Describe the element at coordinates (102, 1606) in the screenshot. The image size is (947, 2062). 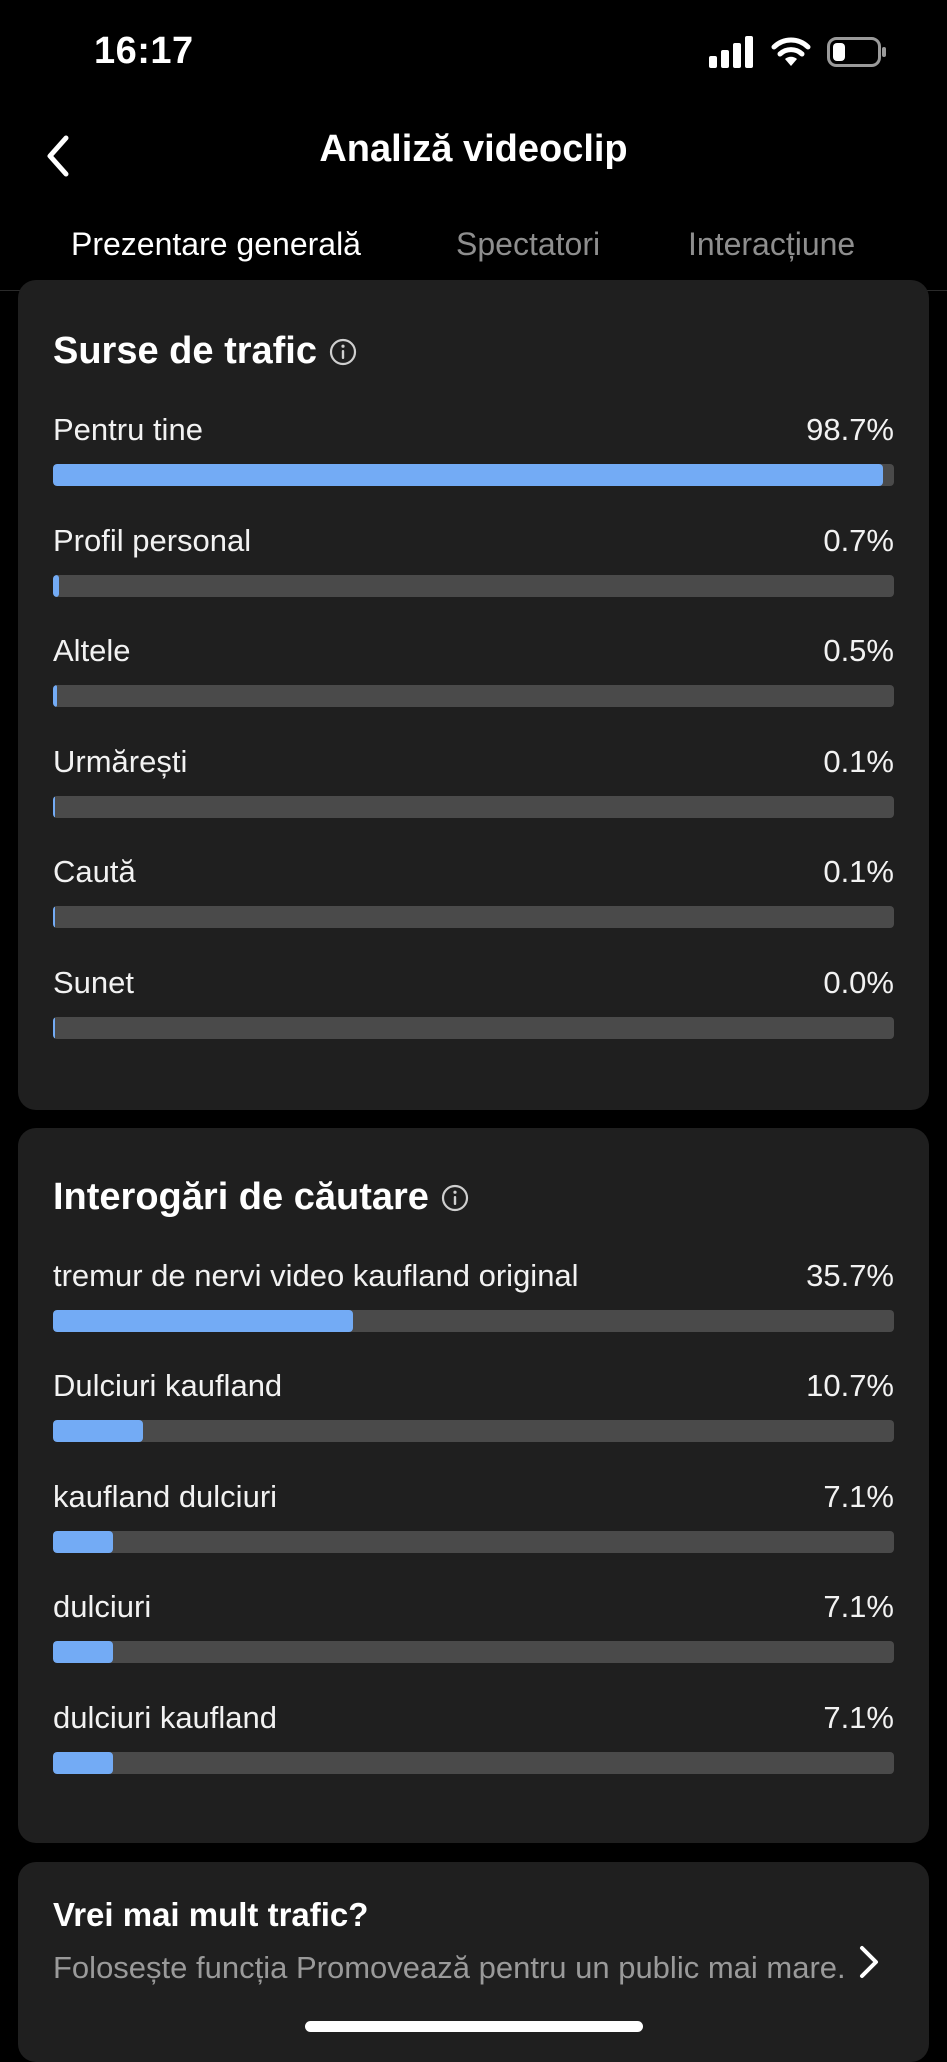
I see `search-query-label: dulciuri` at that location.